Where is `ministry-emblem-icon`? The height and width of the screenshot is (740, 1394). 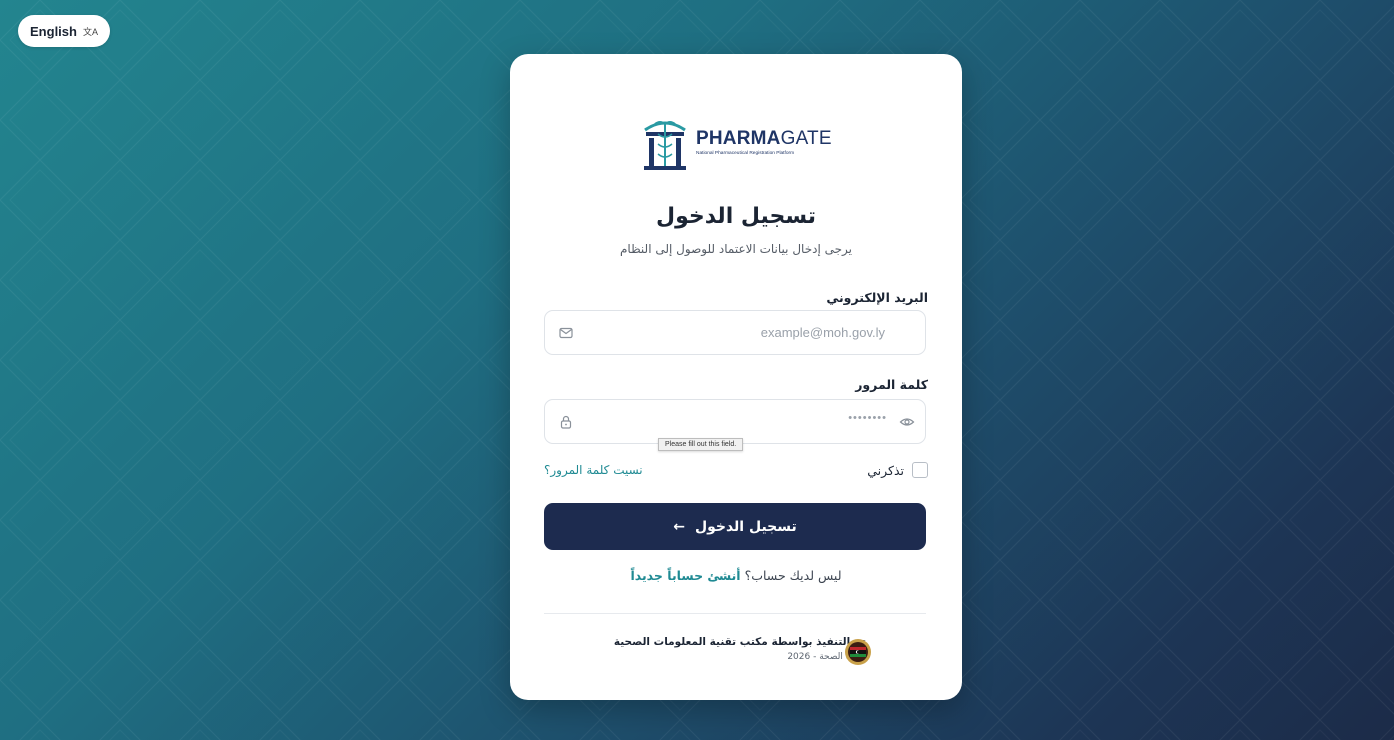
ministry-emblem-icon is located at coordinates (858, 652).